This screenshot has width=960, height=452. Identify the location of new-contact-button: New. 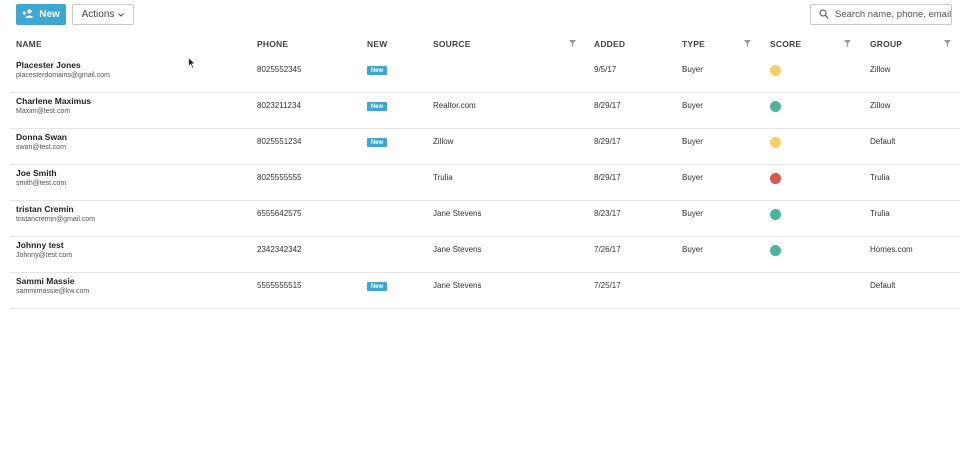
(41, 14).